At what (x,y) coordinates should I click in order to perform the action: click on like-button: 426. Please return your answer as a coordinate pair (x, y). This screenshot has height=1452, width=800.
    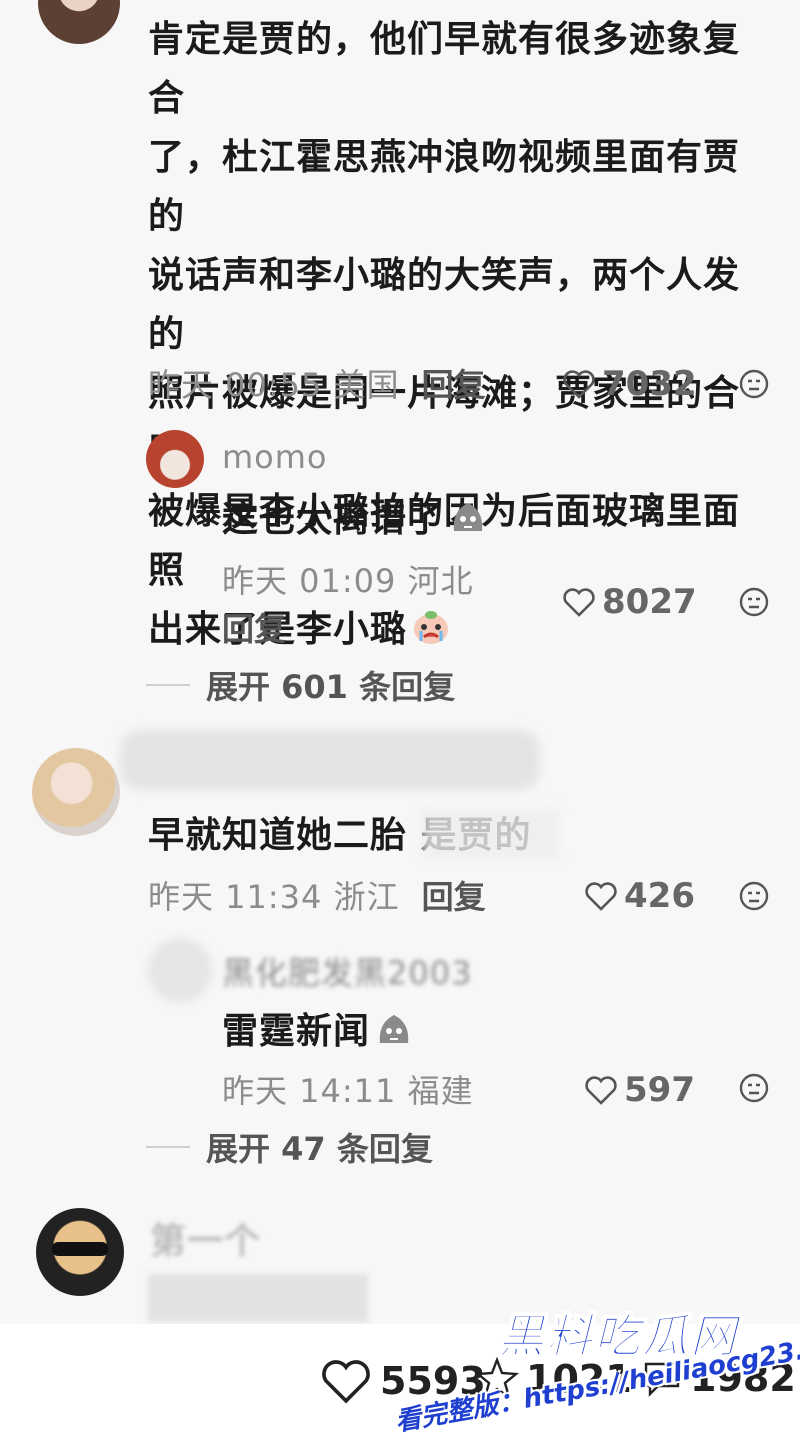
    Looking at the image, I should click on (639, 896).